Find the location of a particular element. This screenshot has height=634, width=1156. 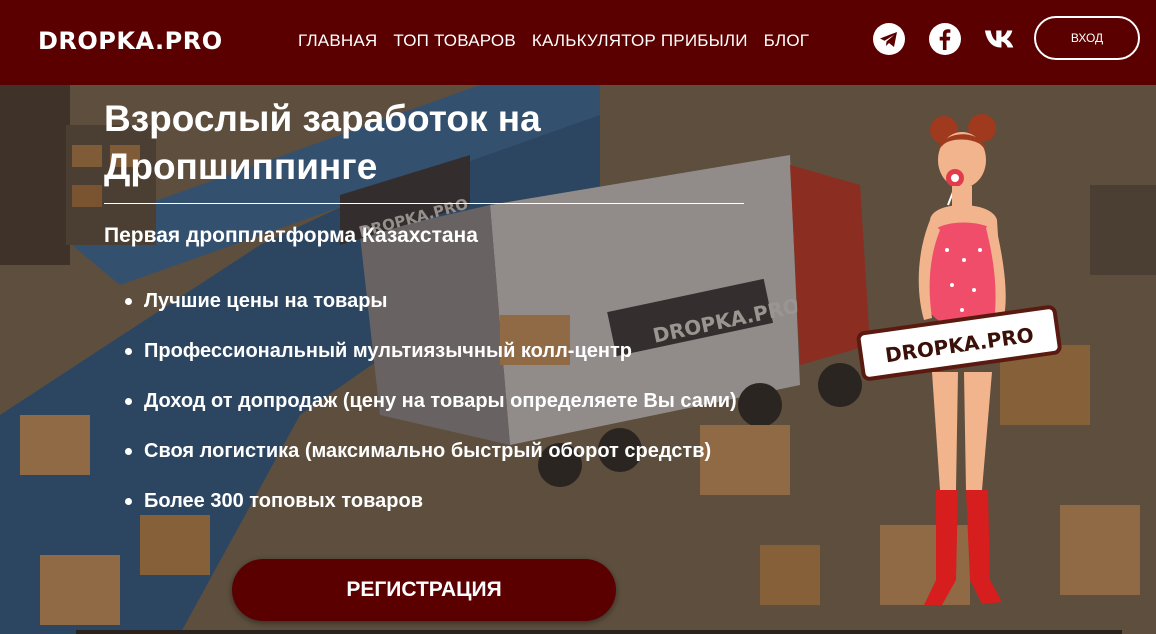

nav-link-home: ГЛАВНАЯ is located at coordinates (337, 41).